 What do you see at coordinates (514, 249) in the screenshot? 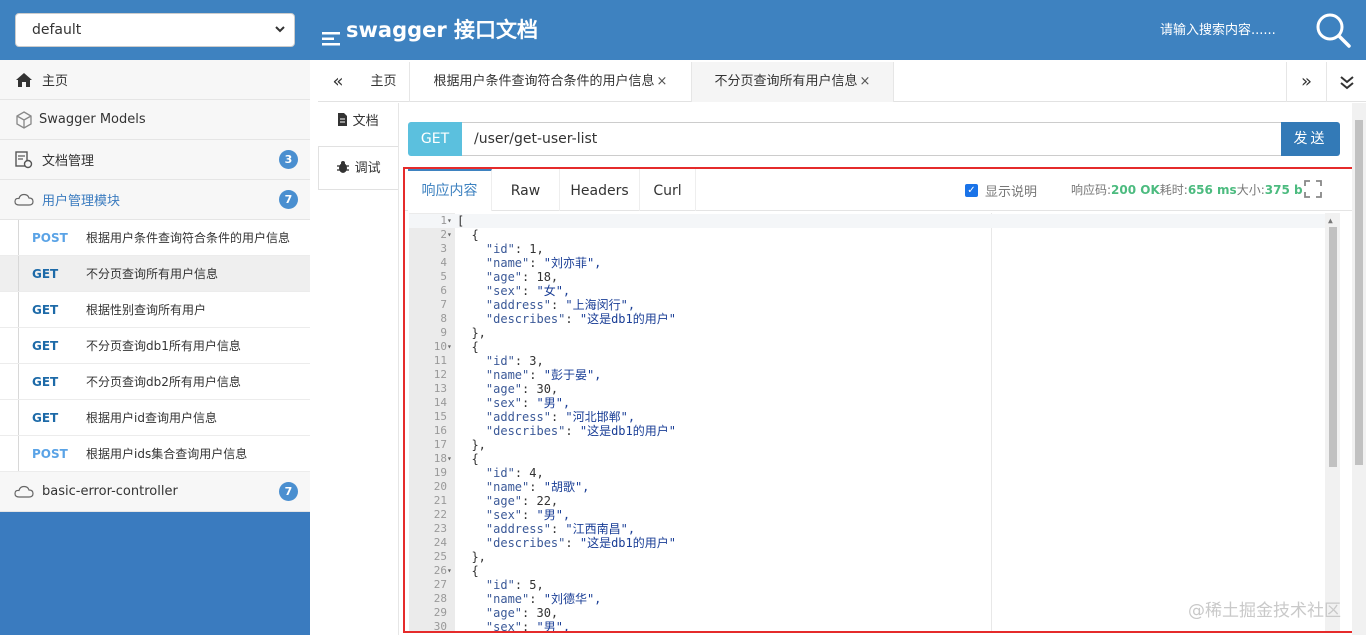
I see `code-text: "id": 1,` at bounding box center [514, 249].